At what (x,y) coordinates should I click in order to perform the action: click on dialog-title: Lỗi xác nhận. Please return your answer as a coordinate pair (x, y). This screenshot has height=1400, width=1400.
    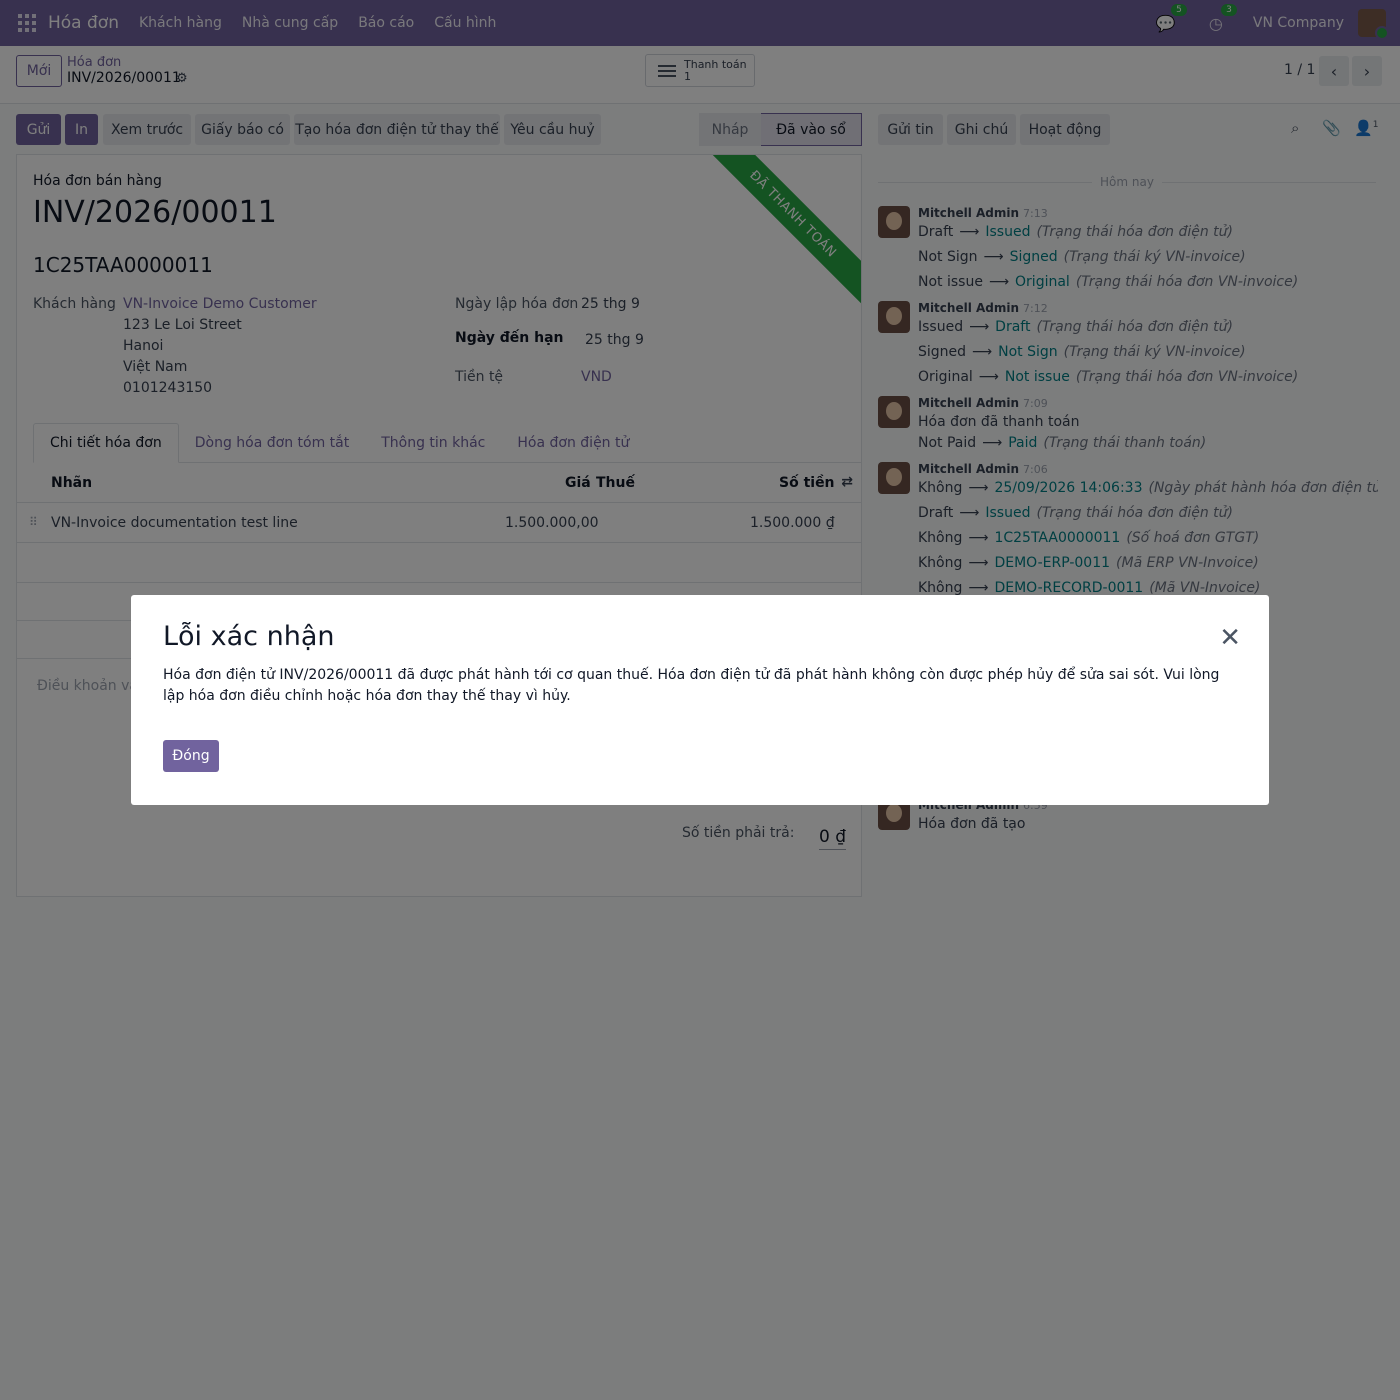
    Looking at the image, I should click on (249, 636).